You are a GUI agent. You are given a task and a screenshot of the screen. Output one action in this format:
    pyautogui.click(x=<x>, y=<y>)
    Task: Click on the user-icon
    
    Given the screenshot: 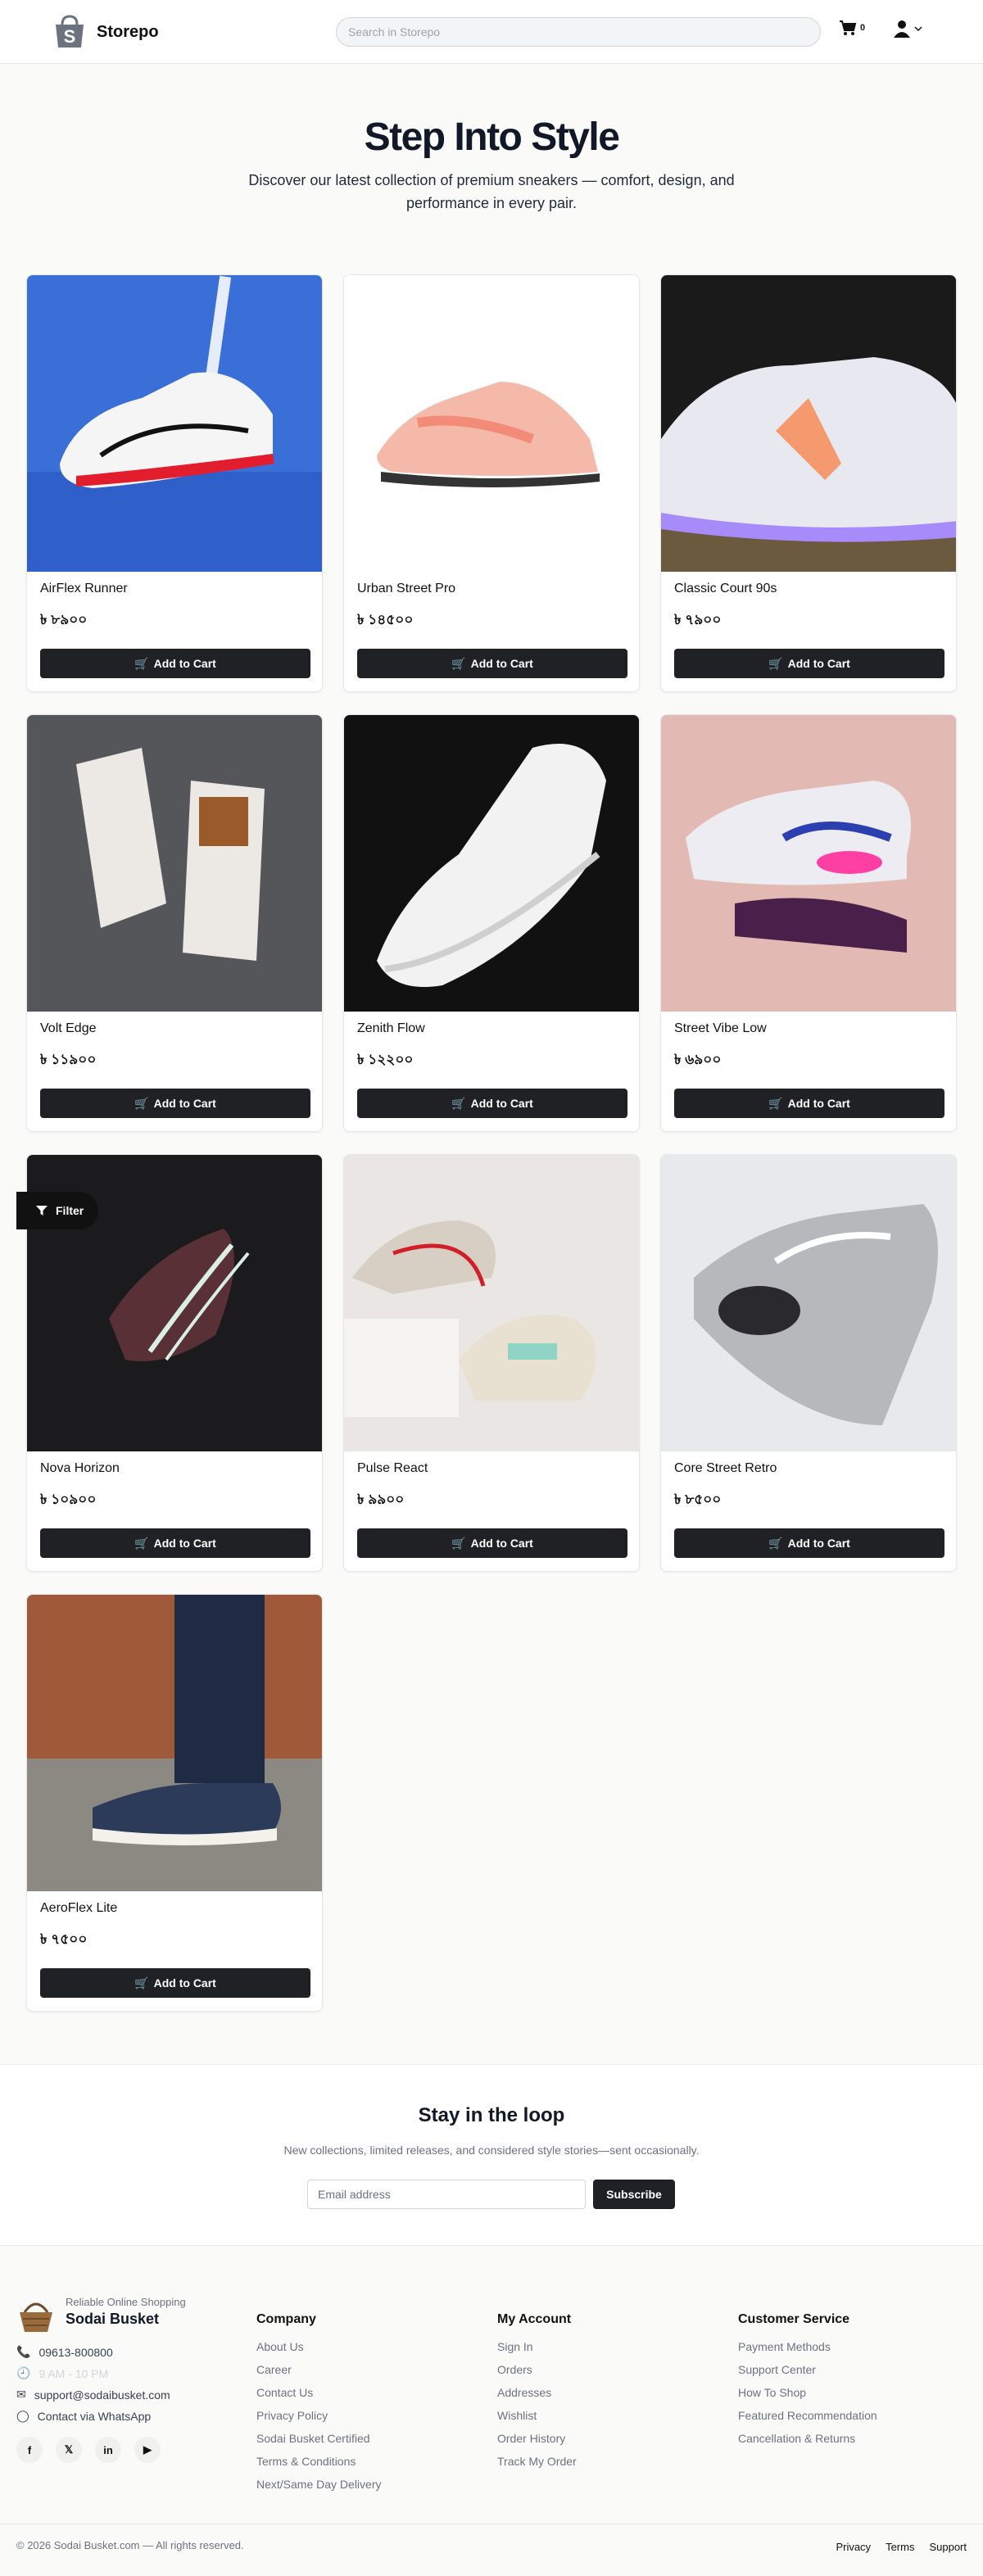 What is the action you would take?
    pyautogui.click(x=902, y=29)
    